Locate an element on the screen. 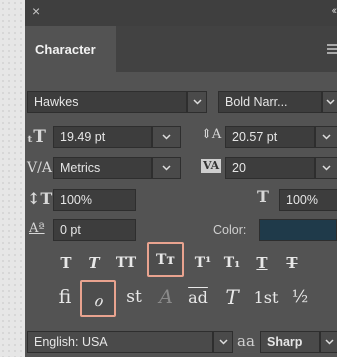 The image size is (337, 357). font-size-icon: ₜT is located at coordinates (36, 137).